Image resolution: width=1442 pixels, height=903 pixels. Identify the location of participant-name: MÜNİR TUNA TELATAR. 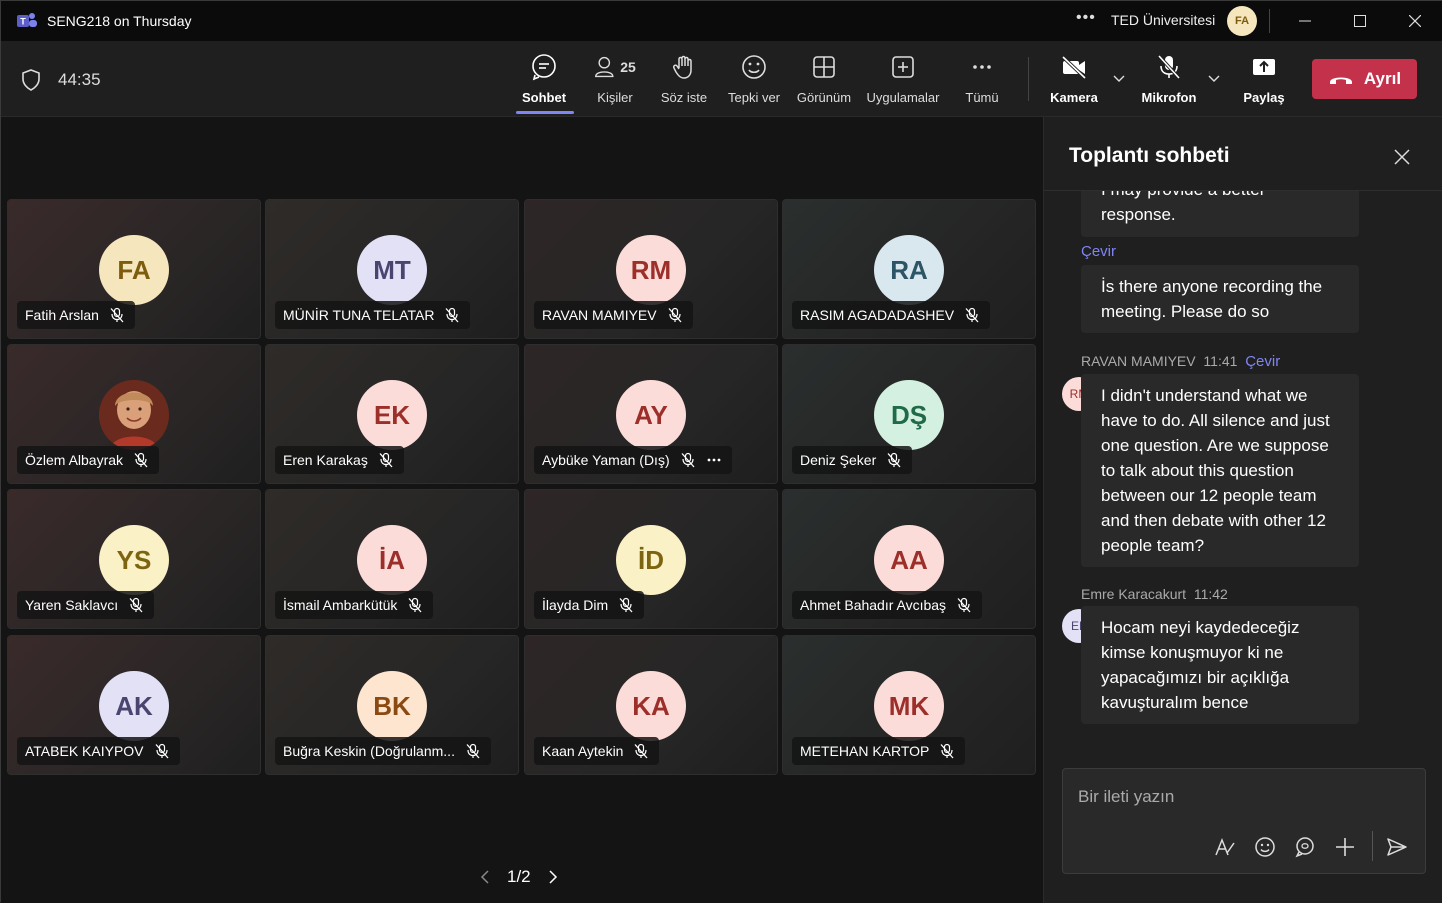
(359, 315).